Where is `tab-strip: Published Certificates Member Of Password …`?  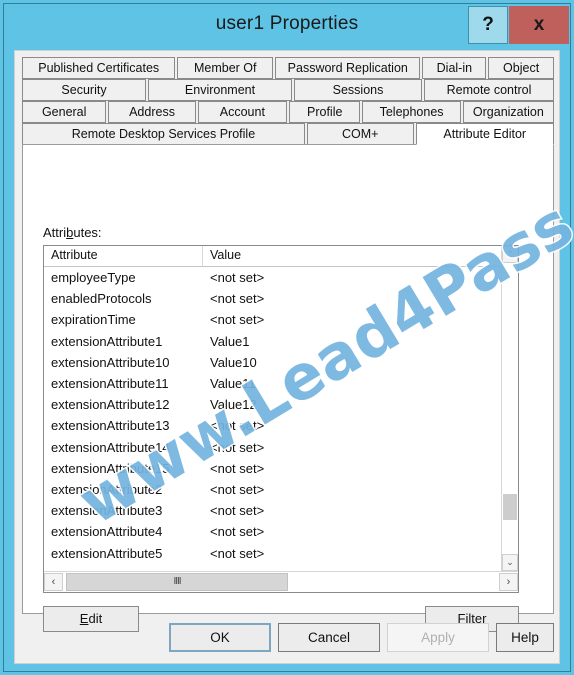
tab-strip: Published Certificates Member Of Password … is located at coordinates (288, 101).